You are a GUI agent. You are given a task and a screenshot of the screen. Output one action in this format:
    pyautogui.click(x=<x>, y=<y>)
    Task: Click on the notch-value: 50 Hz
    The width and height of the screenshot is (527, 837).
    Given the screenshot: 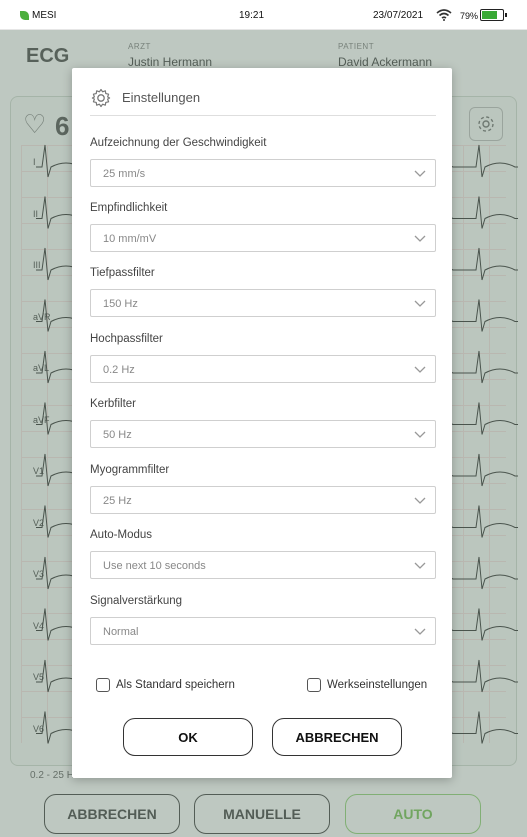 What is the action you would take?
    pyautogui.click(x=117, y=435)
    